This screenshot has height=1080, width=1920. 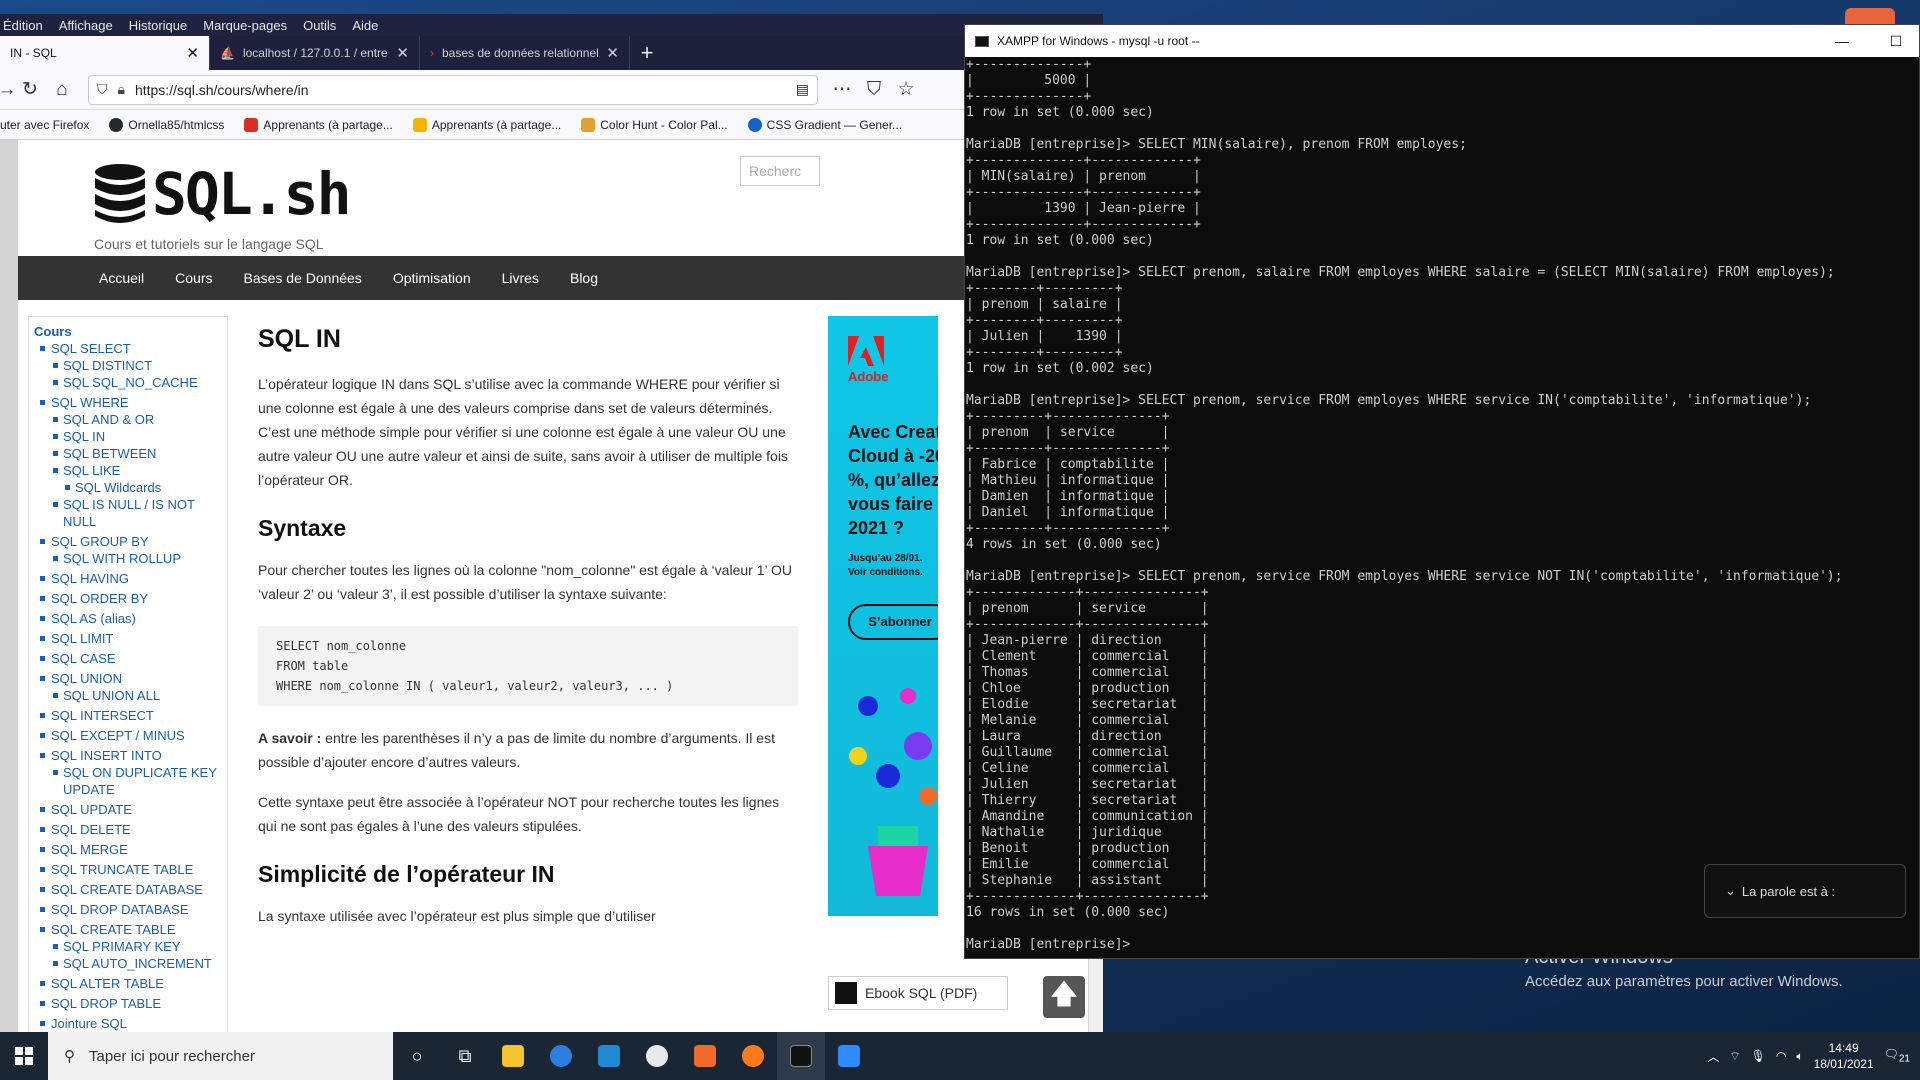 What do you see at coordinates (842, 90) in the screenshot?
I see `more-actions-icon: ⋯` at bounding box center [842, 90].